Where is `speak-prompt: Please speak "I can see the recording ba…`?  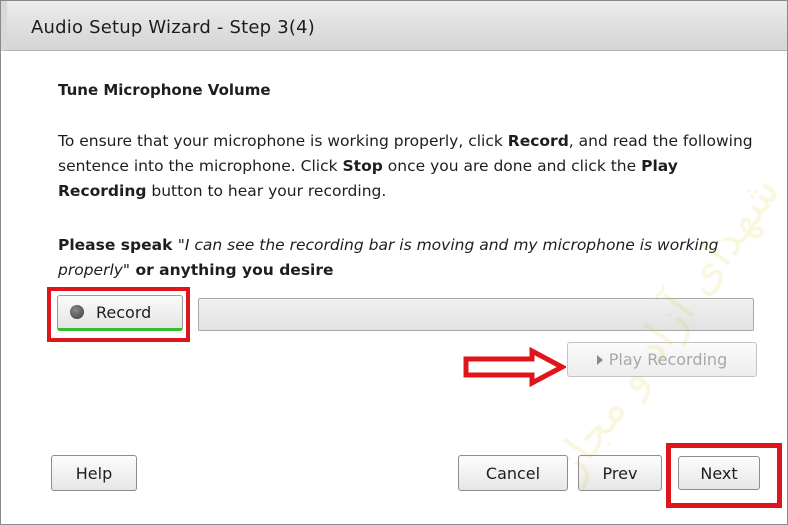 speak-prompt: Please speak "I can see the recording ba… is located at coordinates (408, 258).